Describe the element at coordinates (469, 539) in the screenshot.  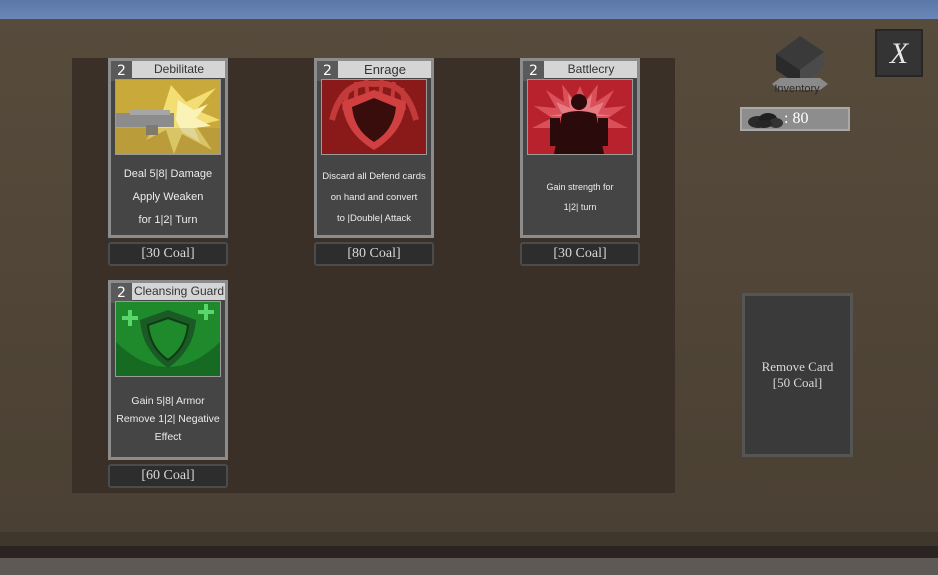
I see `board-edge` at that location.